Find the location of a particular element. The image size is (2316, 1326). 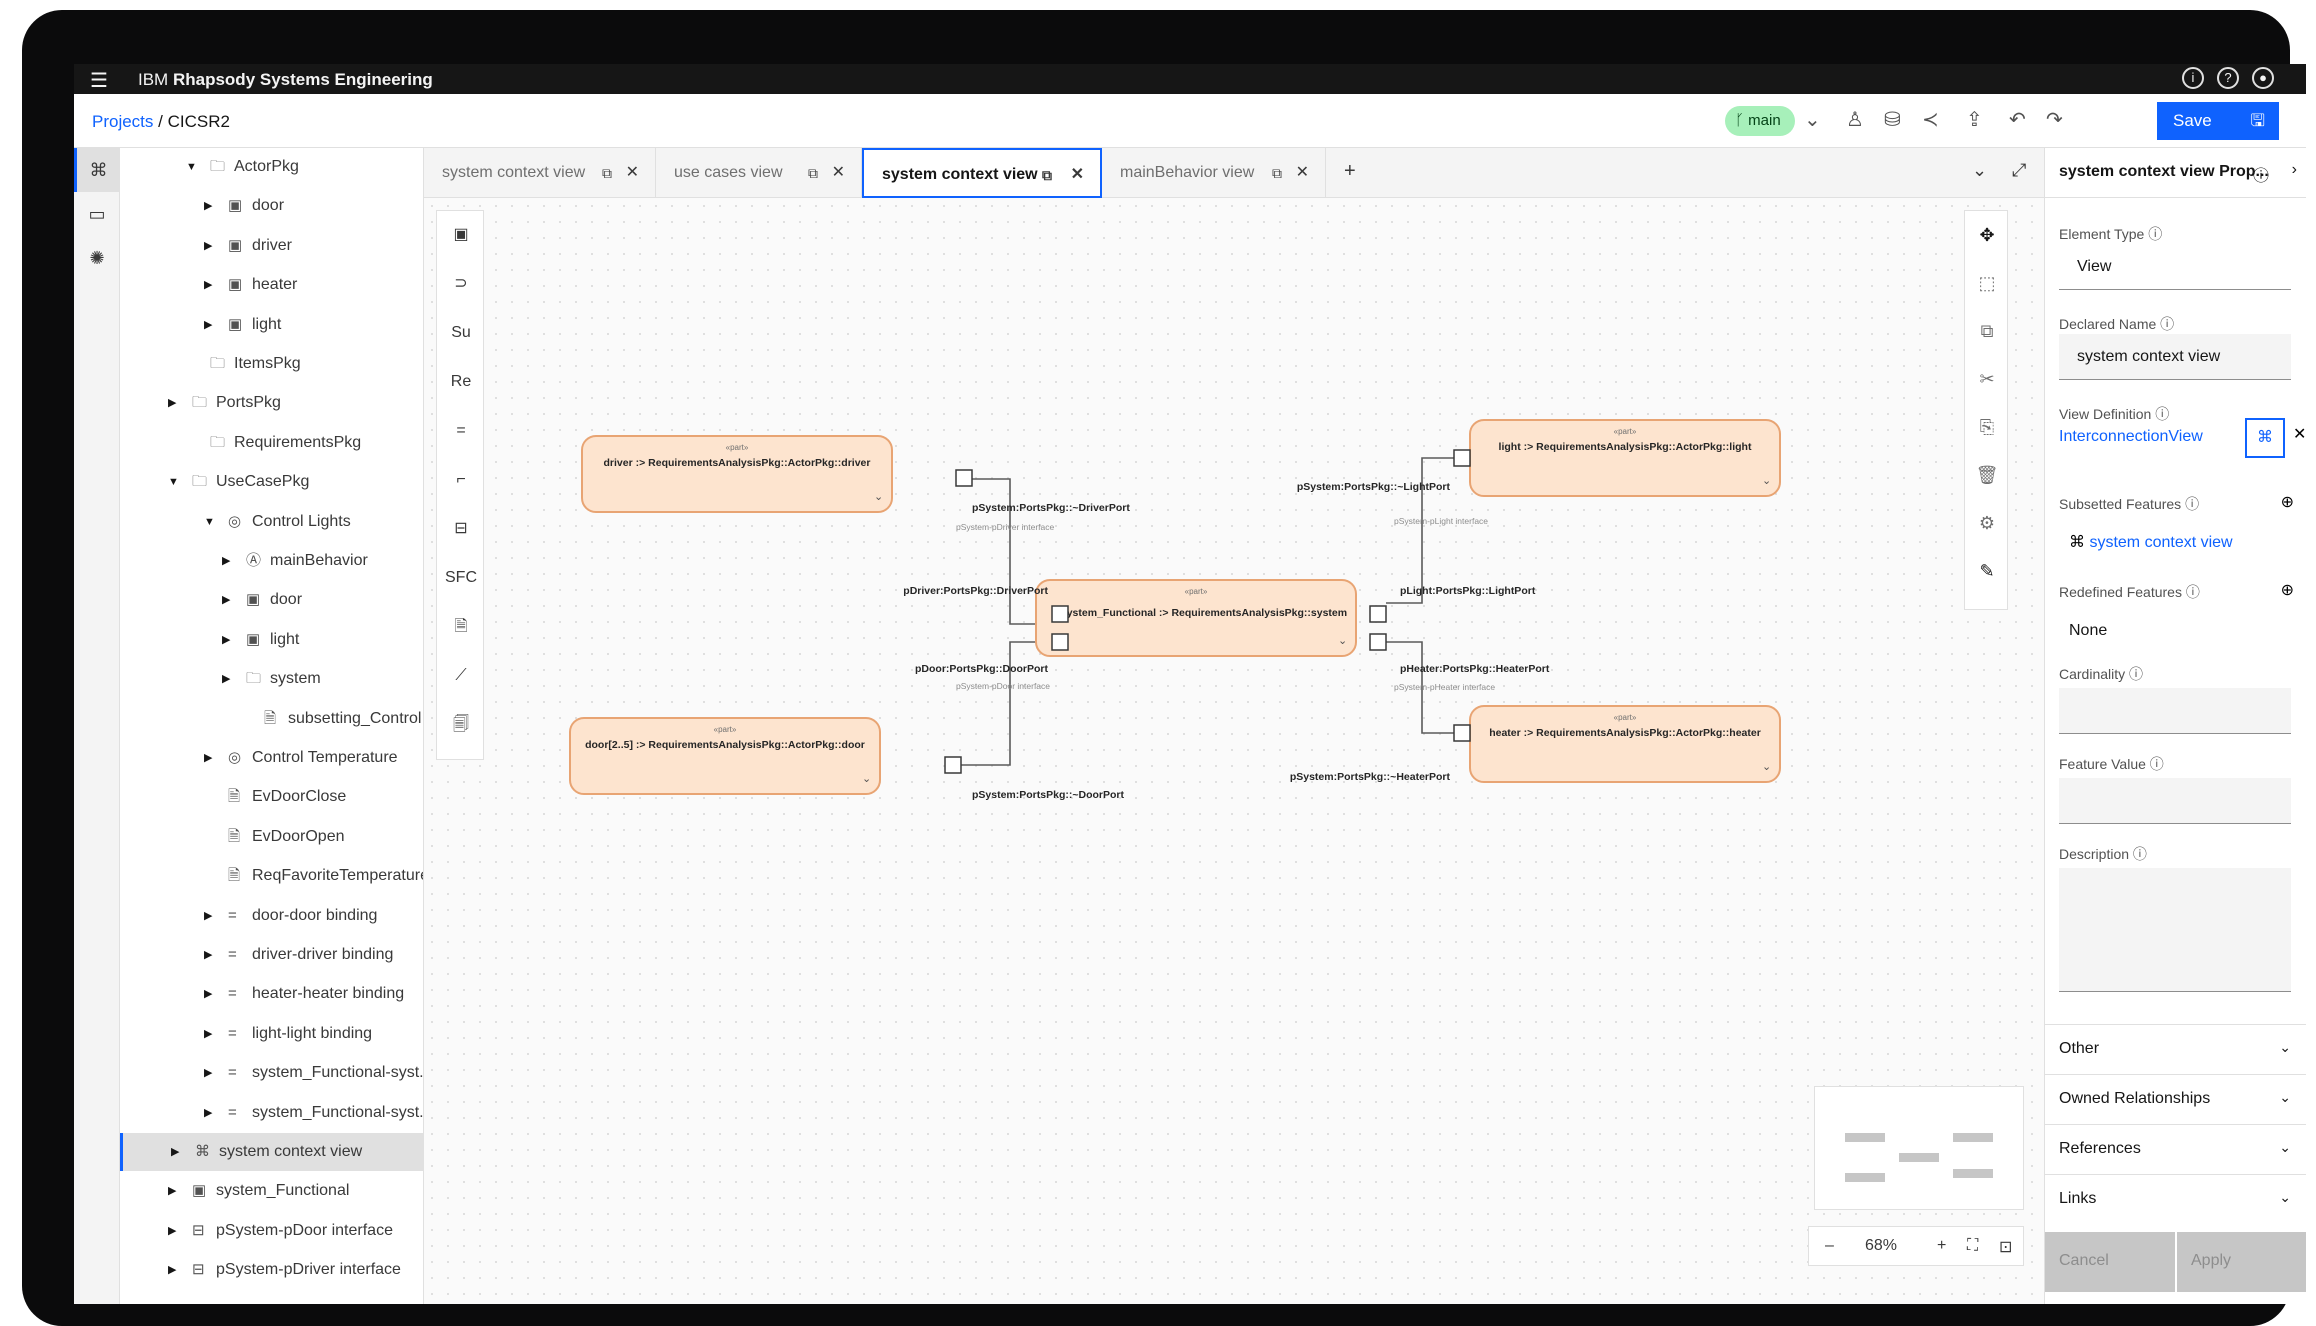

tree-item: 🗎 EvDoorOpen is located at coordinates (271, 837).